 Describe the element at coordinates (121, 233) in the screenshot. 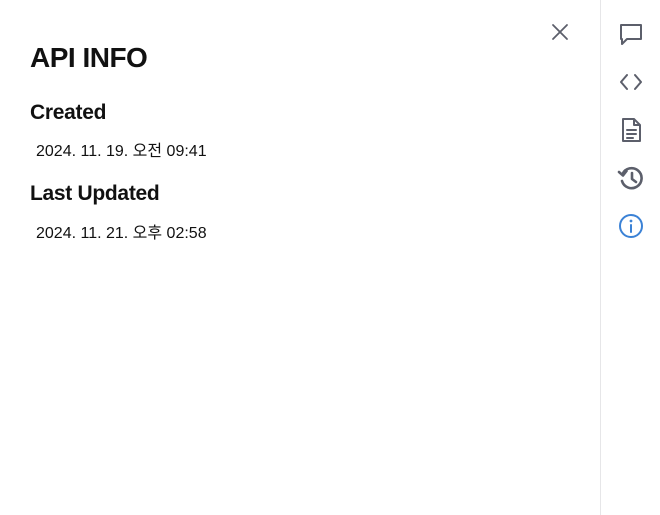

I see `last-updated-value: 2024. 11. 21. 오후 02:58` at that location.